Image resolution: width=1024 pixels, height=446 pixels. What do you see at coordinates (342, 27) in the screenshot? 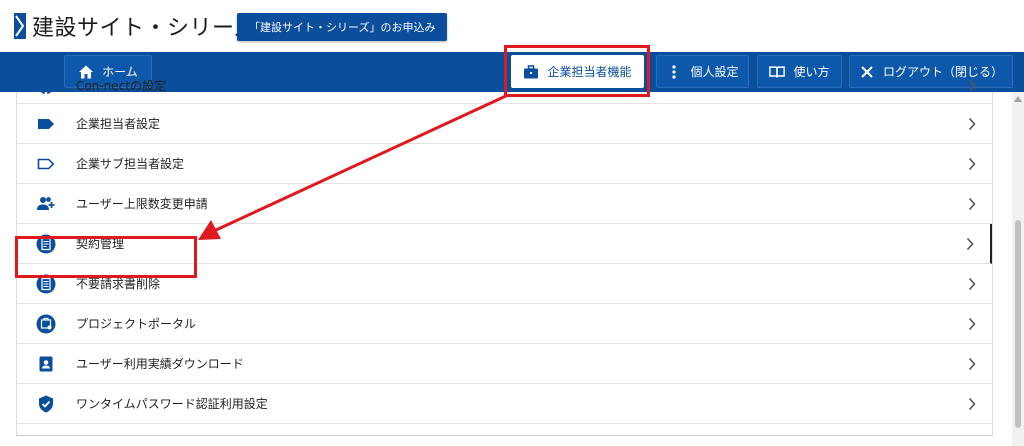
I see `apply-button: 「建設サイト・シリーズ」のお申込み` at bounding box center [342, 27].